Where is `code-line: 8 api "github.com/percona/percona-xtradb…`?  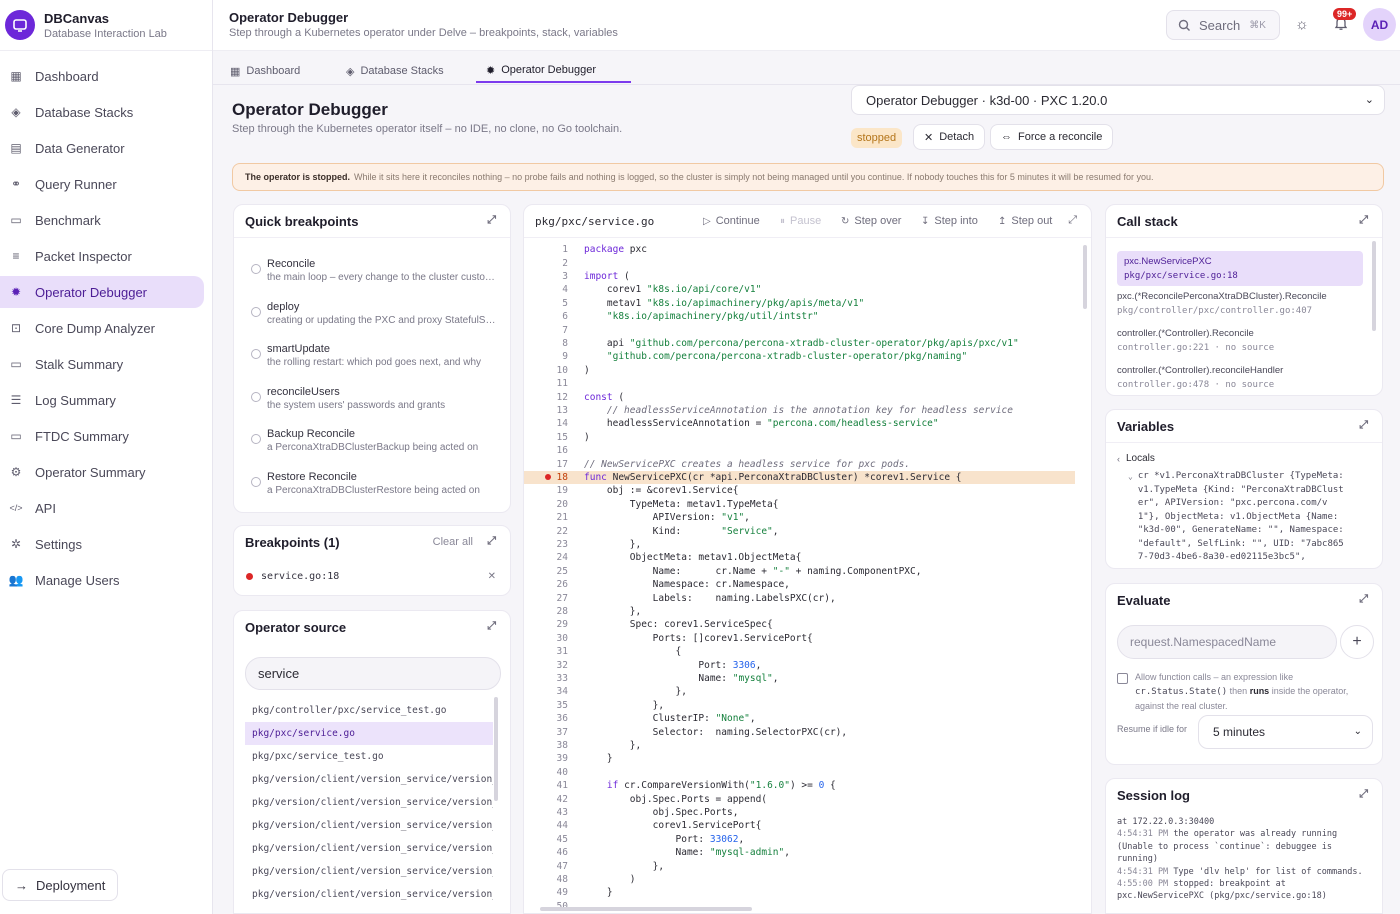 code-line: 8 api "github.com/percona/percona-xtradb… is located at coordinates (799, 343).